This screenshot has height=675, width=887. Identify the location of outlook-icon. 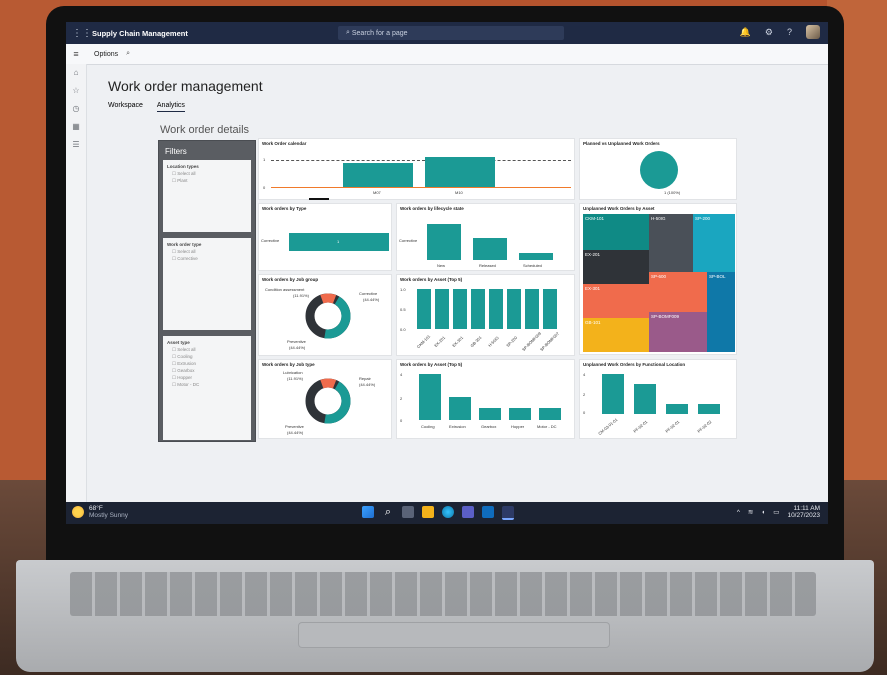
(488, 512).